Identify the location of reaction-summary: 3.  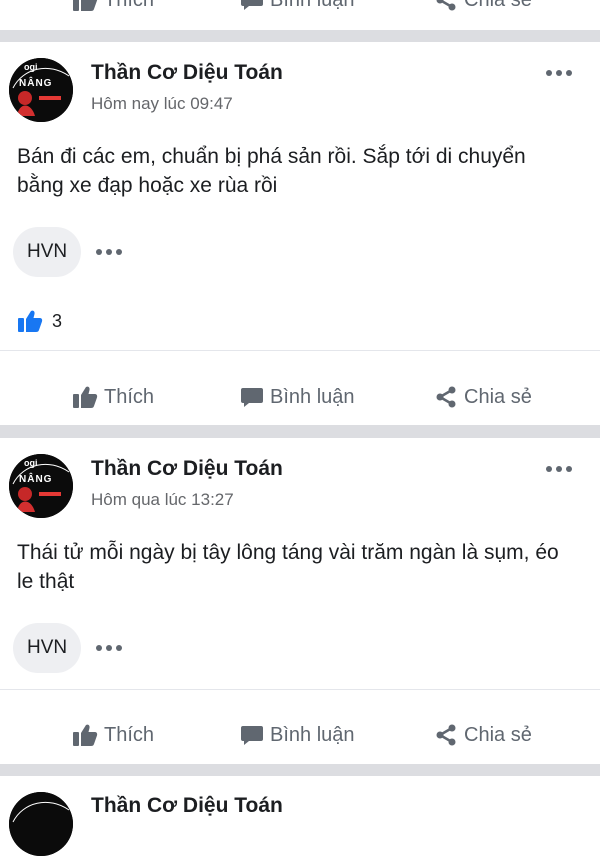
(39, 321).